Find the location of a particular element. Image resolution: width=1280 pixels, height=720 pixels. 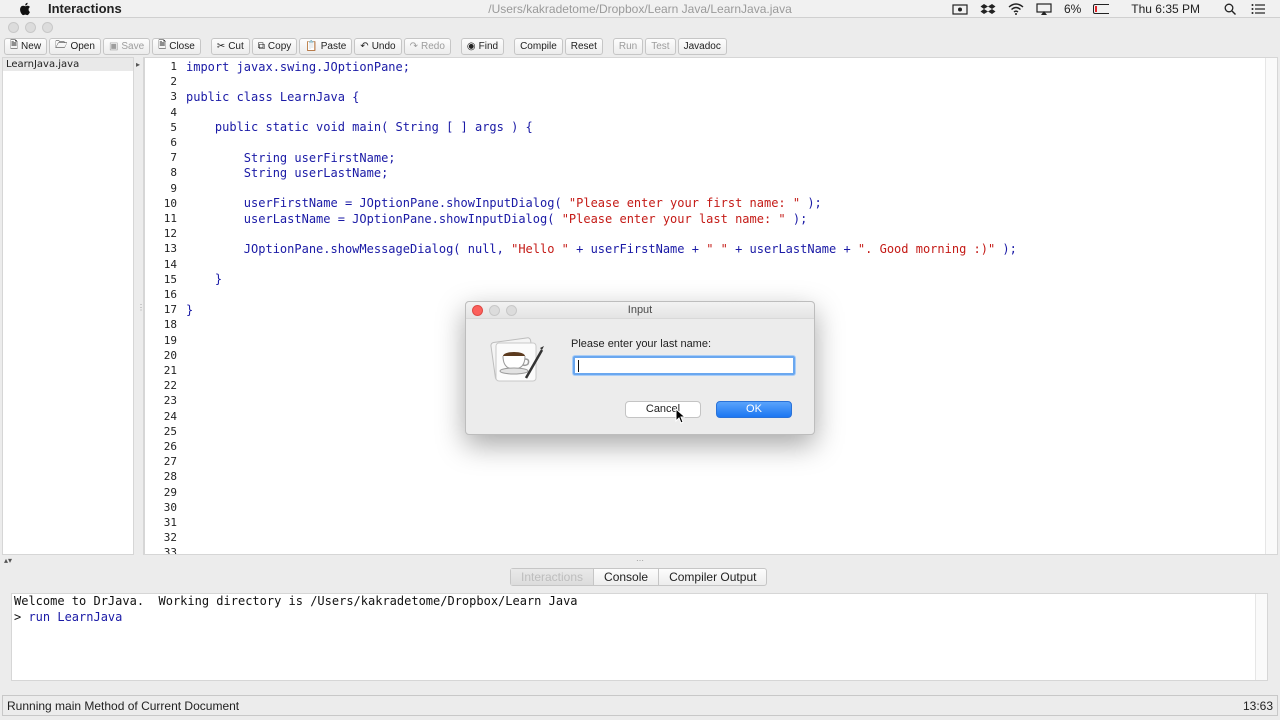

code-line: 27 is located at coordinates (165, 461).